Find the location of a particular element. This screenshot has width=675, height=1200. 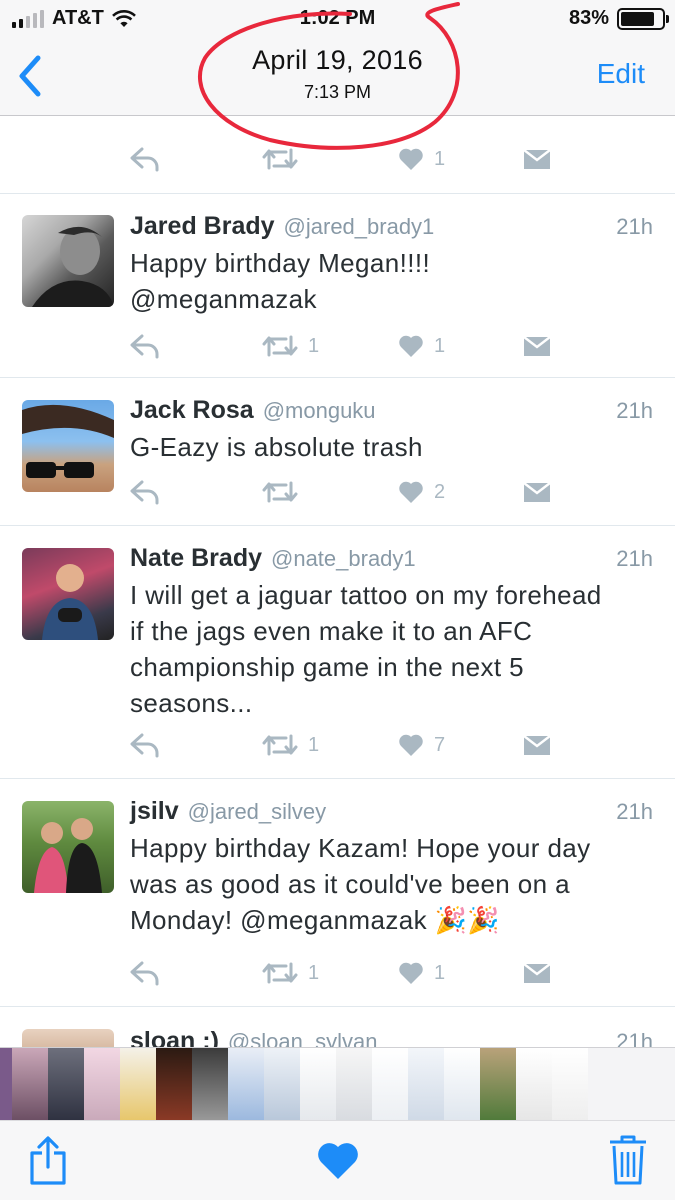

author-handle: @monguku is located at coordinates (319, 411).